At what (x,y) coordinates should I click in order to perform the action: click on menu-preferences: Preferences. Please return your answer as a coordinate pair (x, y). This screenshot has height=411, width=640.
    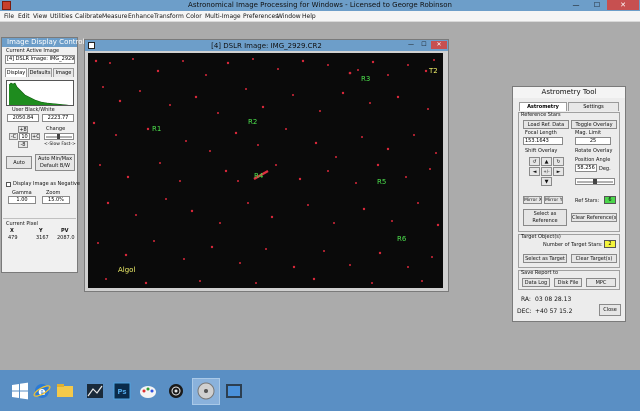
    Looking at the image, I should click on (260, 16).